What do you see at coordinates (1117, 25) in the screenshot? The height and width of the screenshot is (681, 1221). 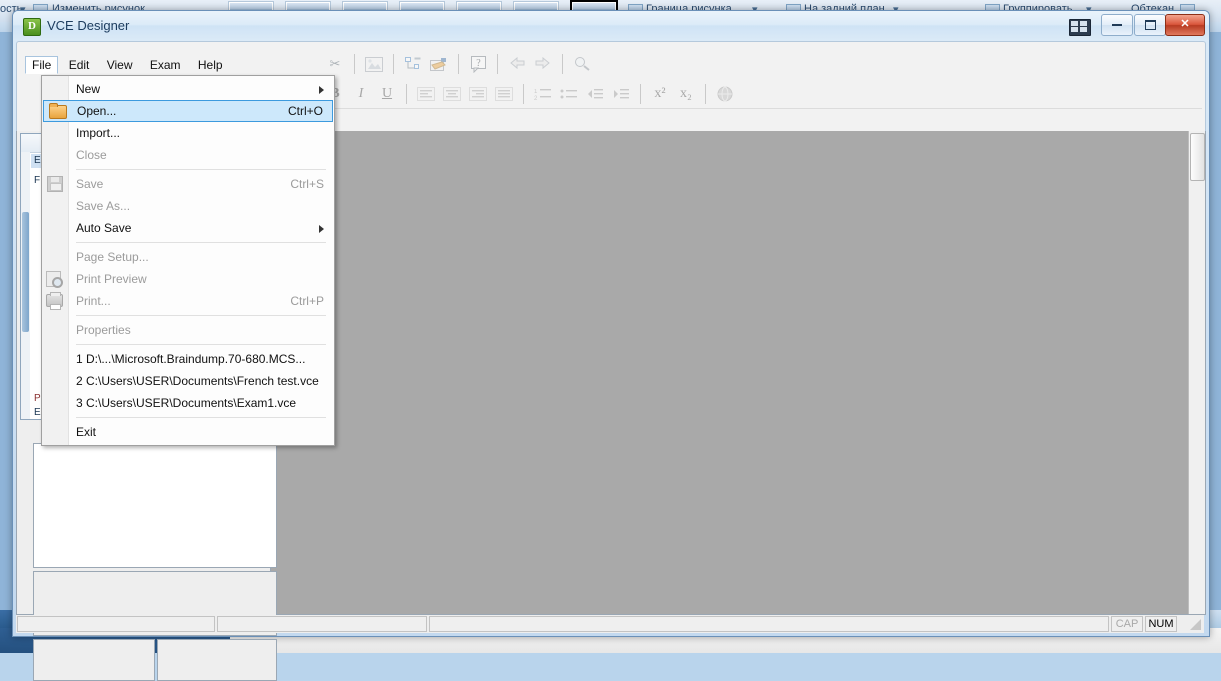 I see `minimize-button` at bounding box center [1117, 25].